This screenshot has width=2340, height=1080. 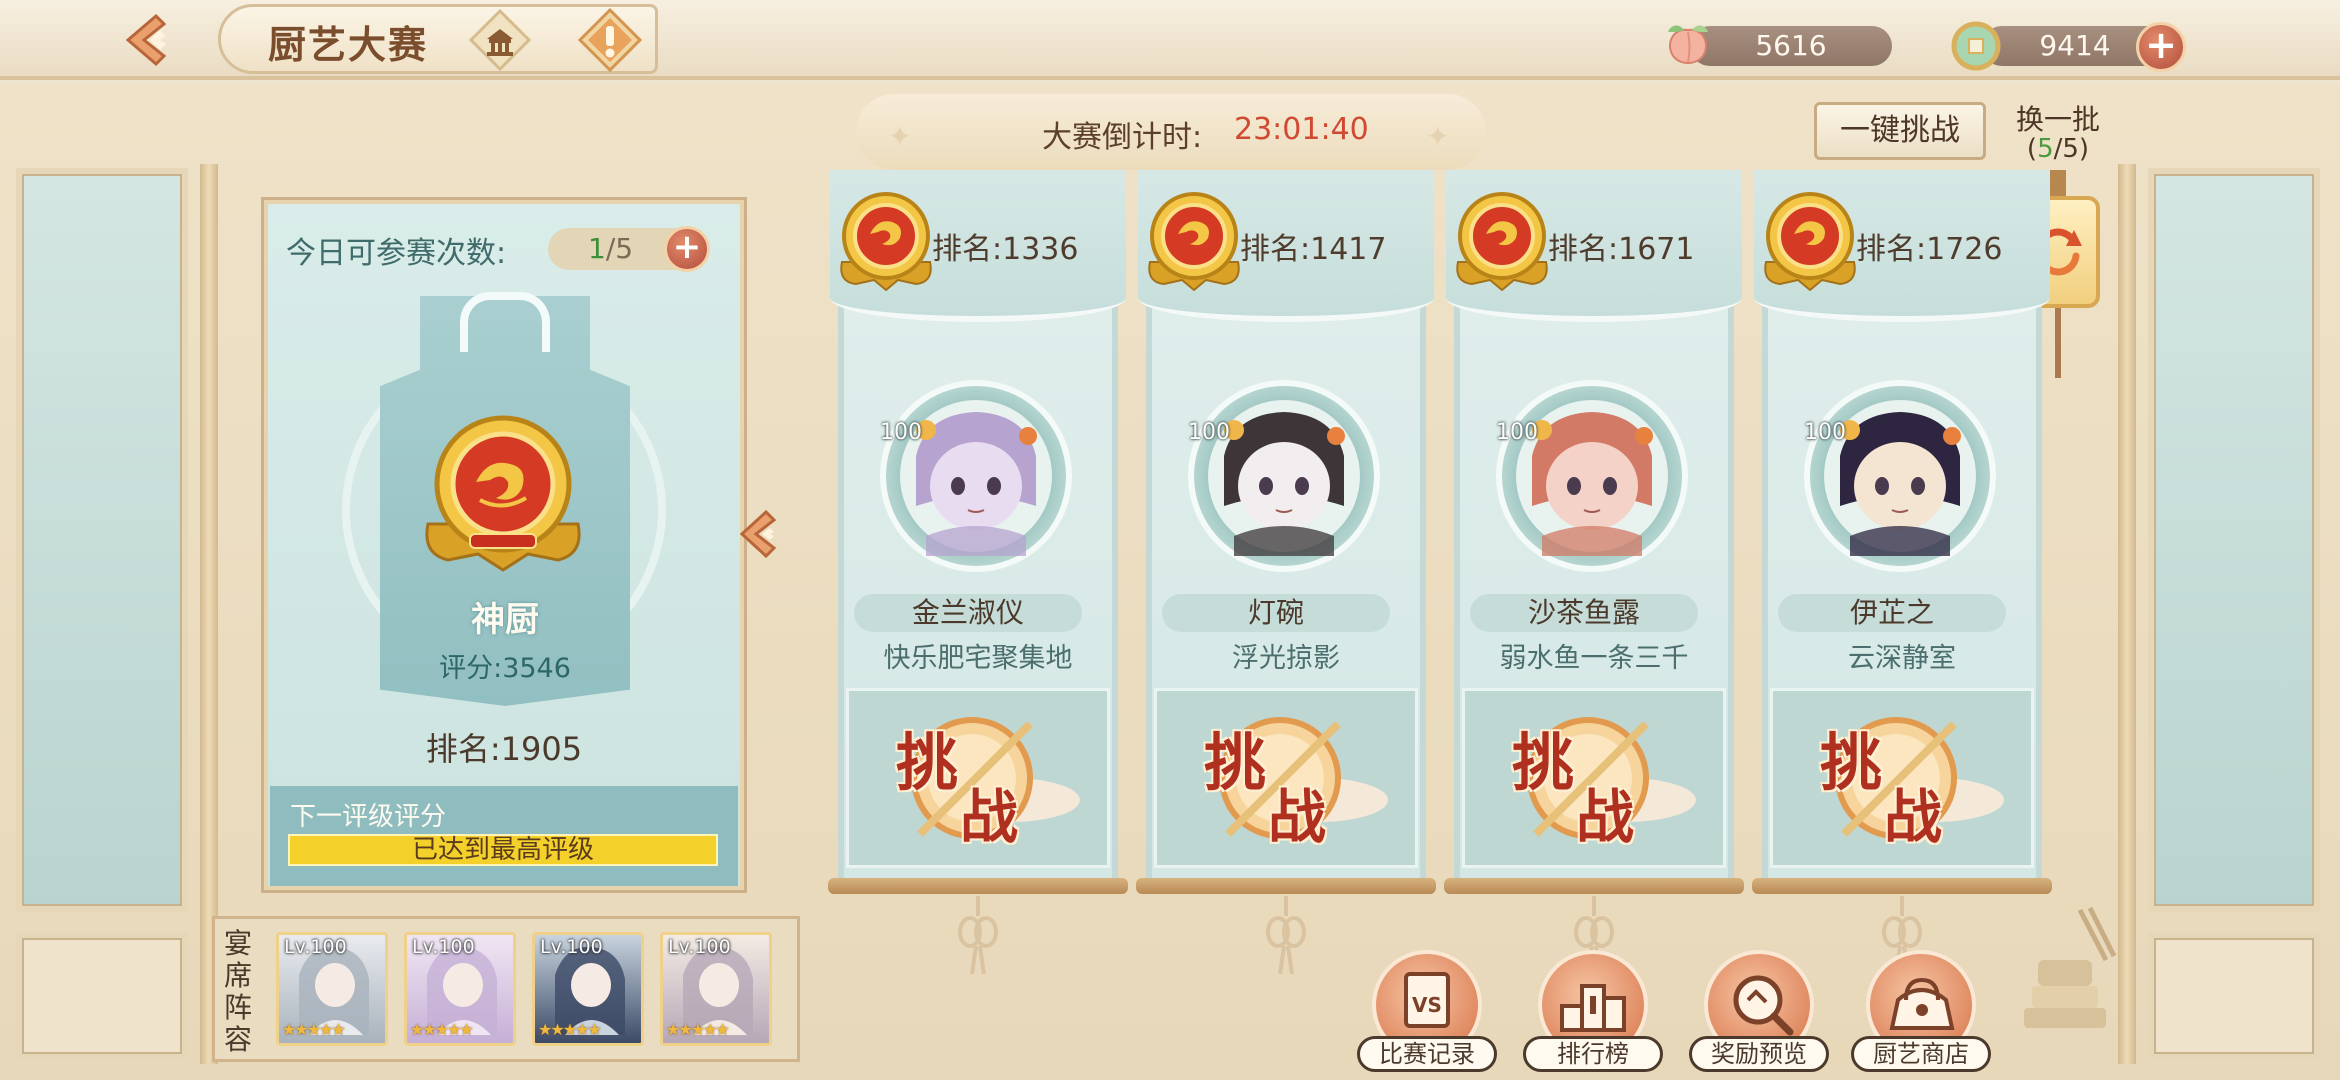 What do you see at coordinates (102, 540) in the screenshot?
I see `left-screen-panel` at bounding box center [102, 540].